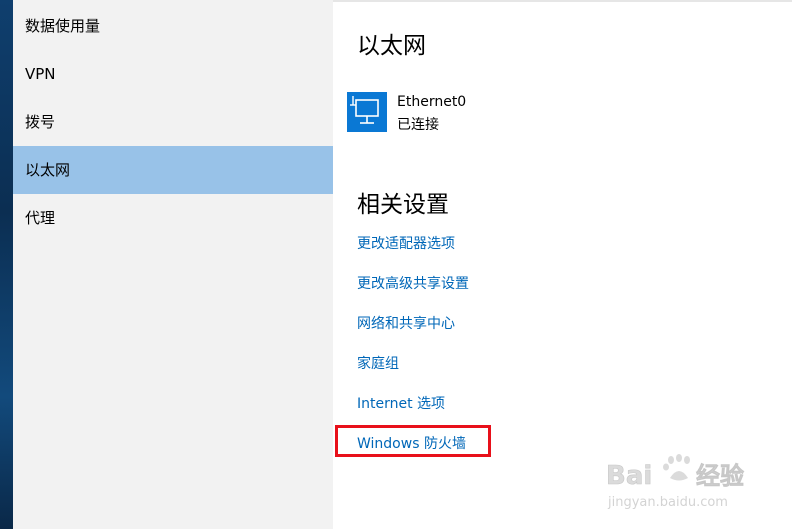  What do you see at coordinates (63, 26) in the screenshot?
I see `sidebar-item-label: 数据使用量` at bounding box center [63, 26].